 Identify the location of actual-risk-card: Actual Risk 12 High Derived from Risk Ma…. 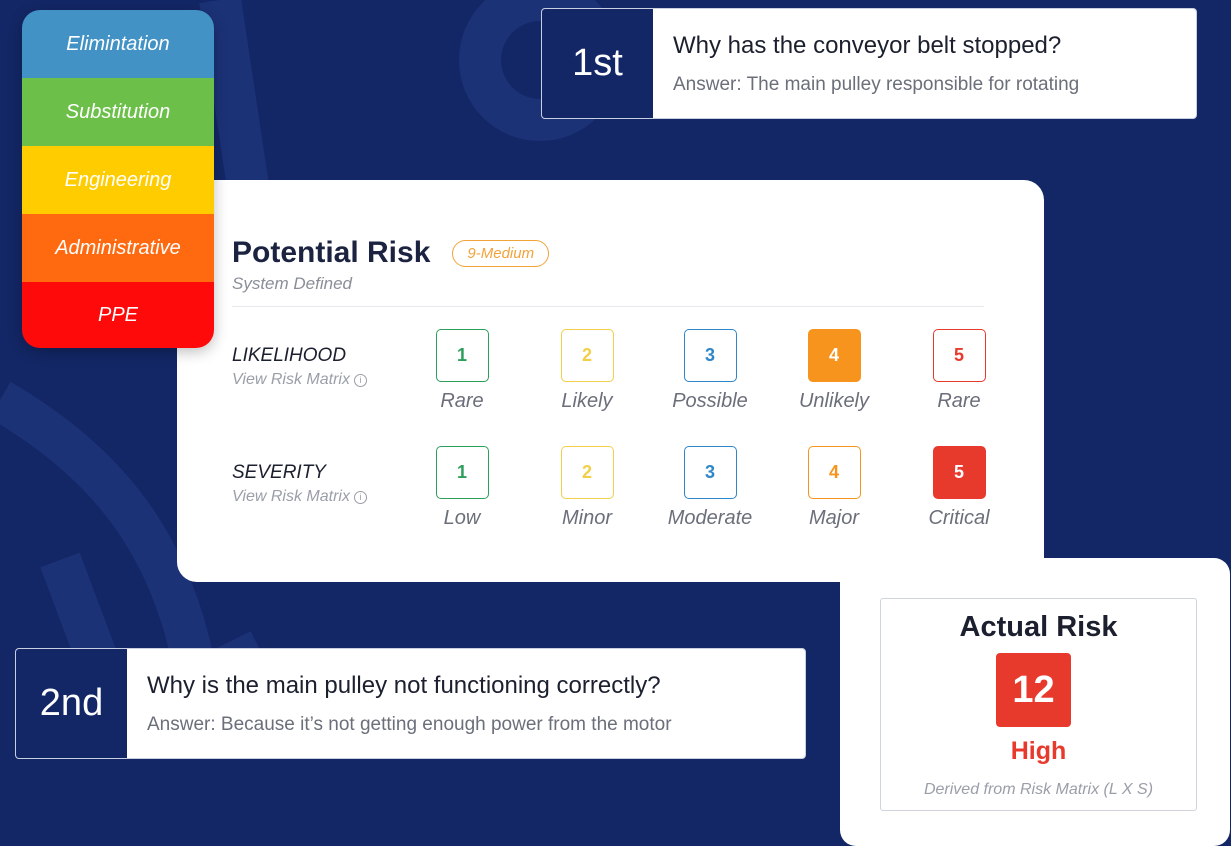
(1035, 702).